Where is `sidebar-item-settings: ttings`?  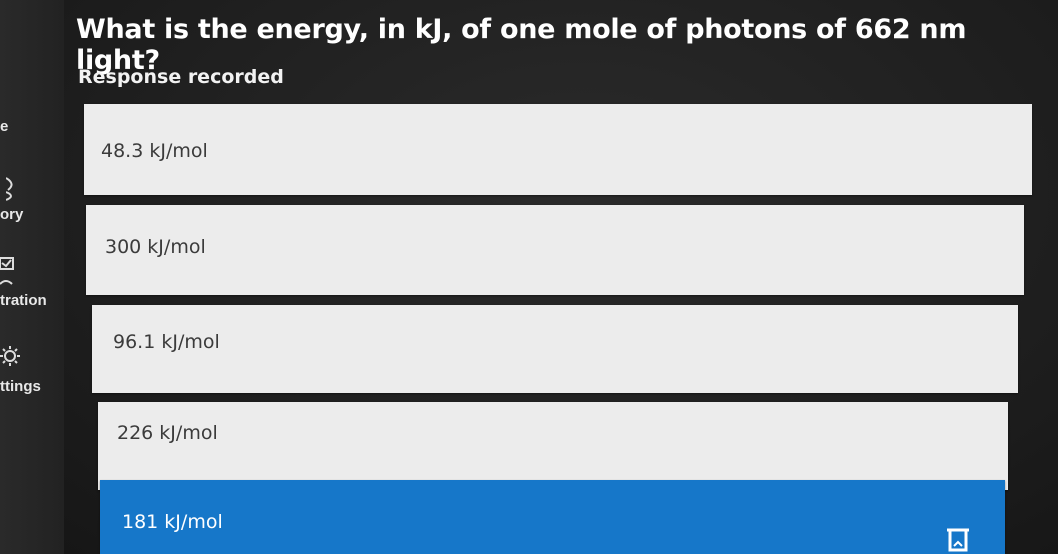
sidebar-item-settings: ttings is located at coordinates (20, 386).